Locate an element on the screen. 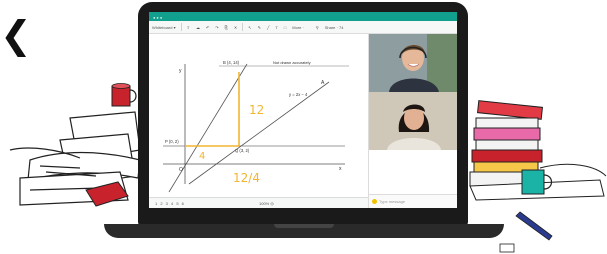 Image resolution: width=607 pixels, height=254 pixels. share-menu: Share · 74 is located at coordinates (334, 27).